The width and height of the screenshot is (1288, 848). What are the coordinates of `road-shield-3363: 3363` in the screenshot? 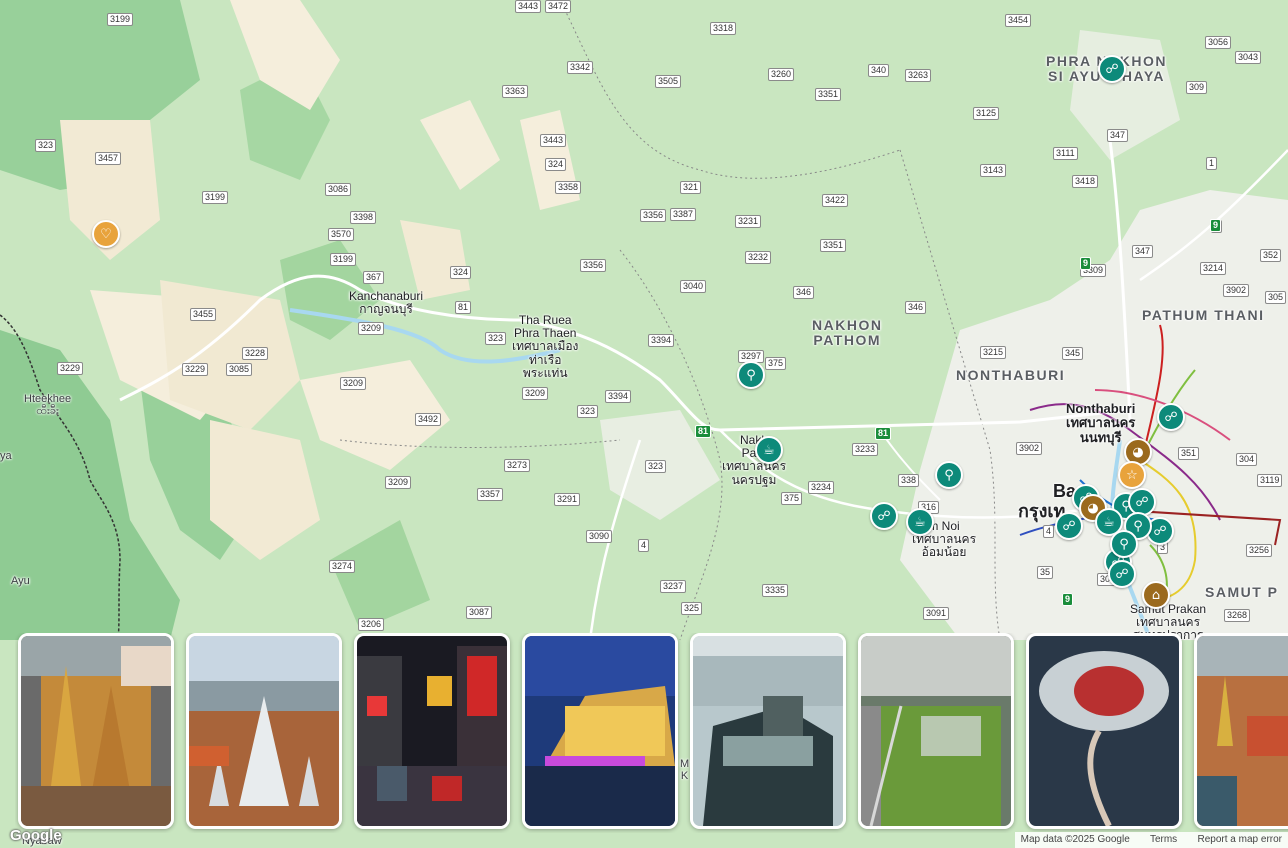 It's located at (515, 91).